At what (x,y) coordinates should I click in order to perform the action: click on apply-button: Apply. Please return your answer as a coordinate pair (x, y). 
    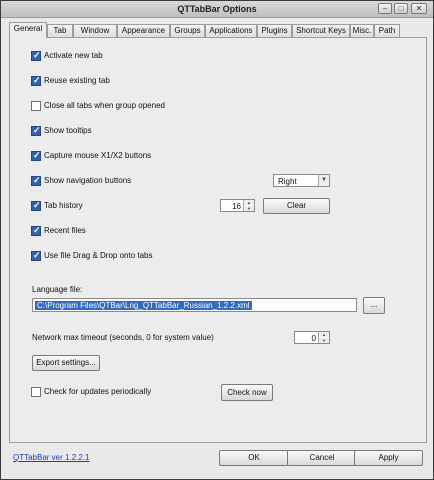
    Looking at the image, I should click on (388, 458).